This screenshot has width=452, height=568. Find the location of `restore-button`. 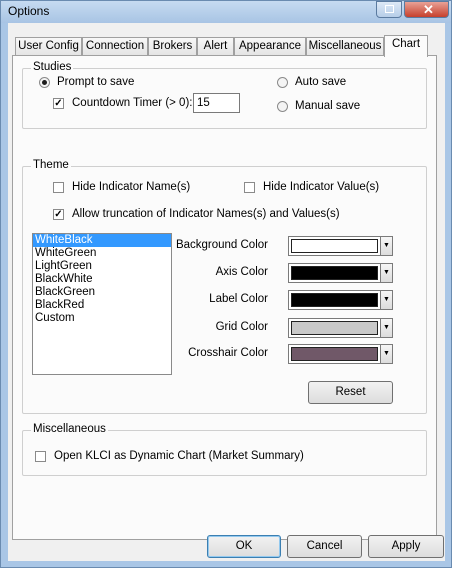

restore-button is located at coordinates (389, 9).